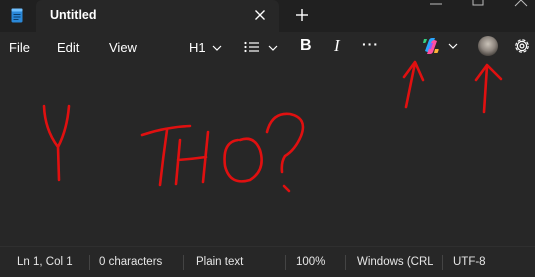 The width and height of the screenshot is (535, 277). Describe the element at coordinates (522, 46) in the screenshot. I see `gear-icon` at that location.